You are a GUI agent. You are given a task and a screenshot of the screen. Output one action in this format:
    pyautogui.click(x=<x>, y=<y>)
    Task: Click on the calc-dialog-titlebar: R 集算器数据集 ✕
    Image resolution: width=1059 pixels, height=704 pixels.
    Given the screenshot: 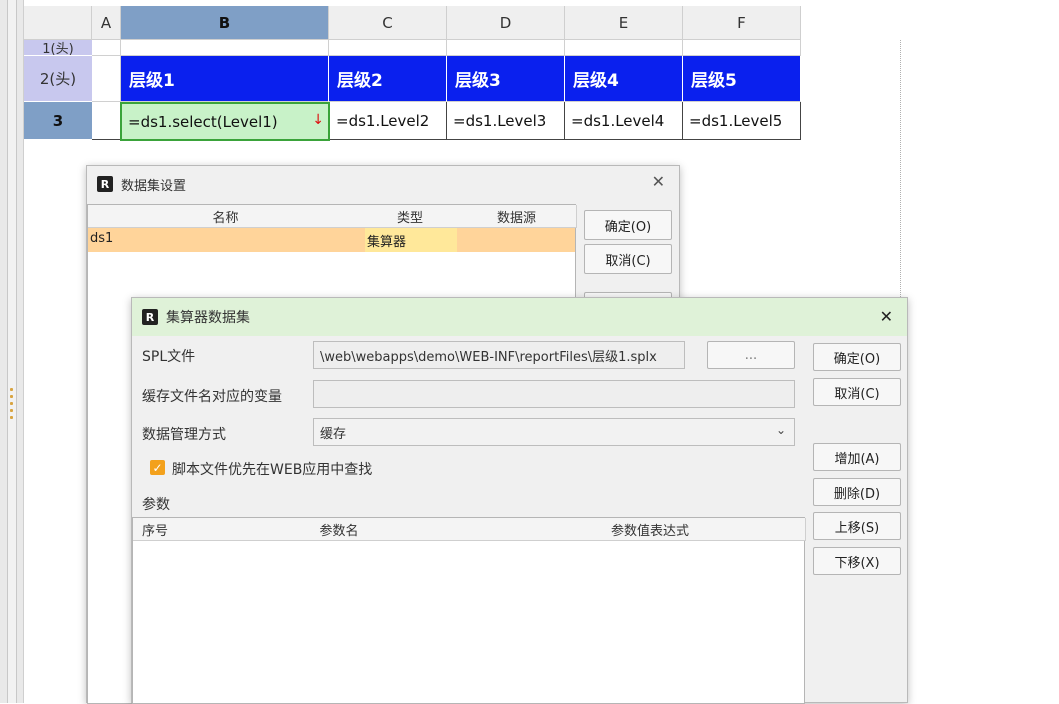 What is the action you would take?
    pyautogui.click(x=519, y=317)
    